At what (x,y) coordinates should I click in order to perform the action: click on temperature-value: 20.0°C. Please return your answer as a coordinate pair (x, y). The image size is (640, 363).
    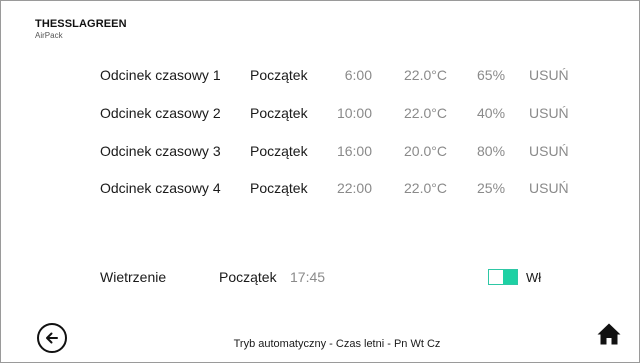
    Looking at the image, I should click on (425, 151).